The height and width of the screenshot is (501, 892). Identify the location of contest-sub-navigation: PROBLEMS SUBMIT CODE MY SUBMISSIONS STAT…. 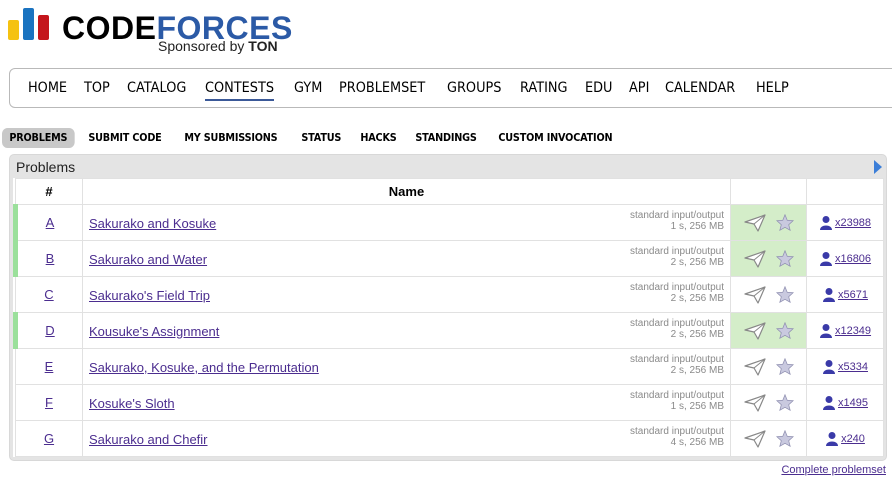
(316, 138).